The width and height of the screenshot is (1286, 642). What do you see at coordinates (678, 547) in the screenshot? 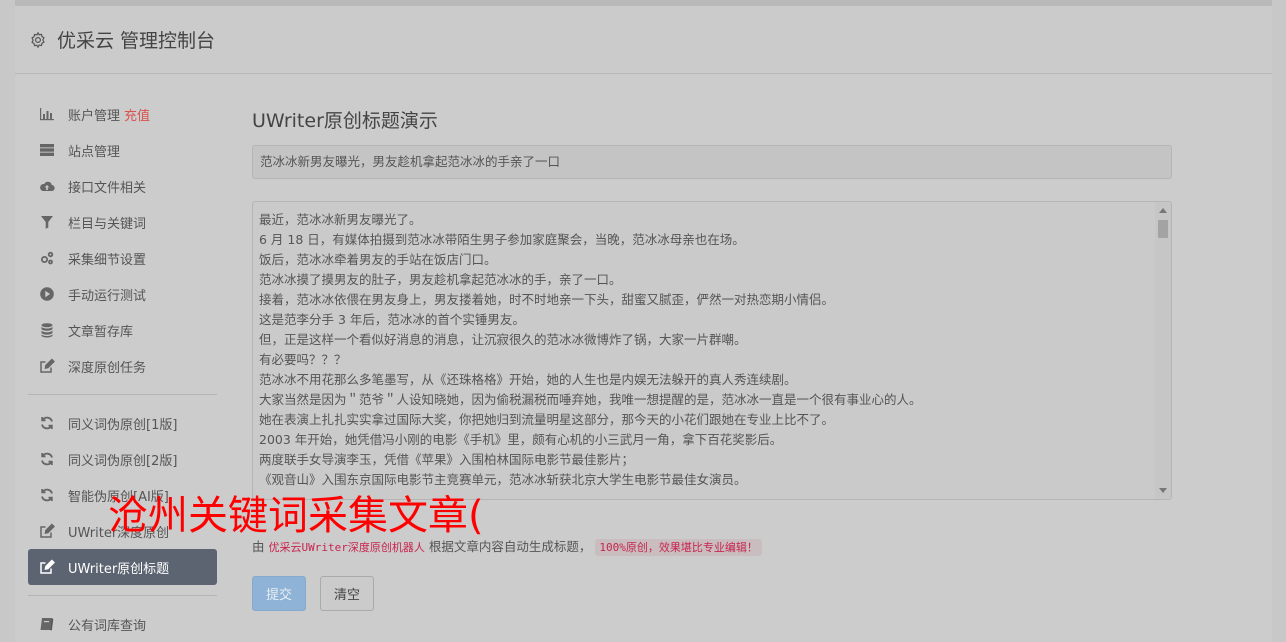
I see `note-highlight: 100%原创，效果堪比专业编辑！` at bounding box center [678, 547].